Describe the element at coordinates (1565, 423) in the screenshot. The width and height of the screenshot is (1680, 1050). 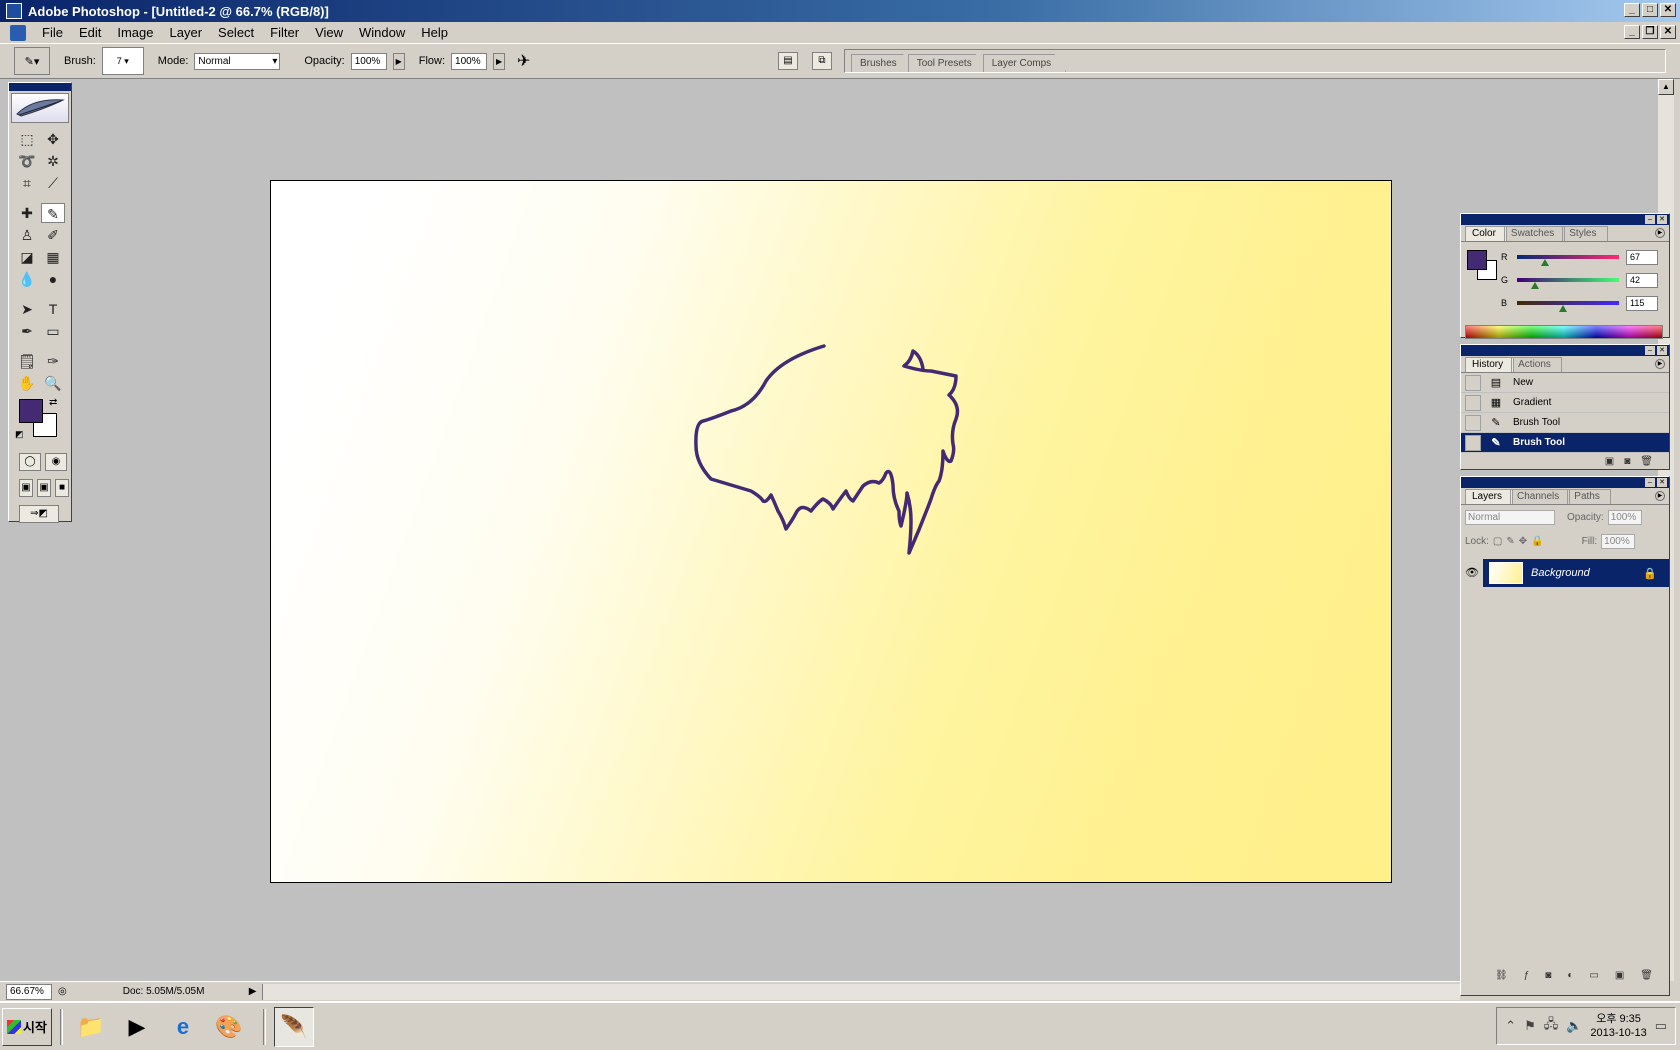
I see `history-item-brush-tool: ✎ Brush Tool` at that location.